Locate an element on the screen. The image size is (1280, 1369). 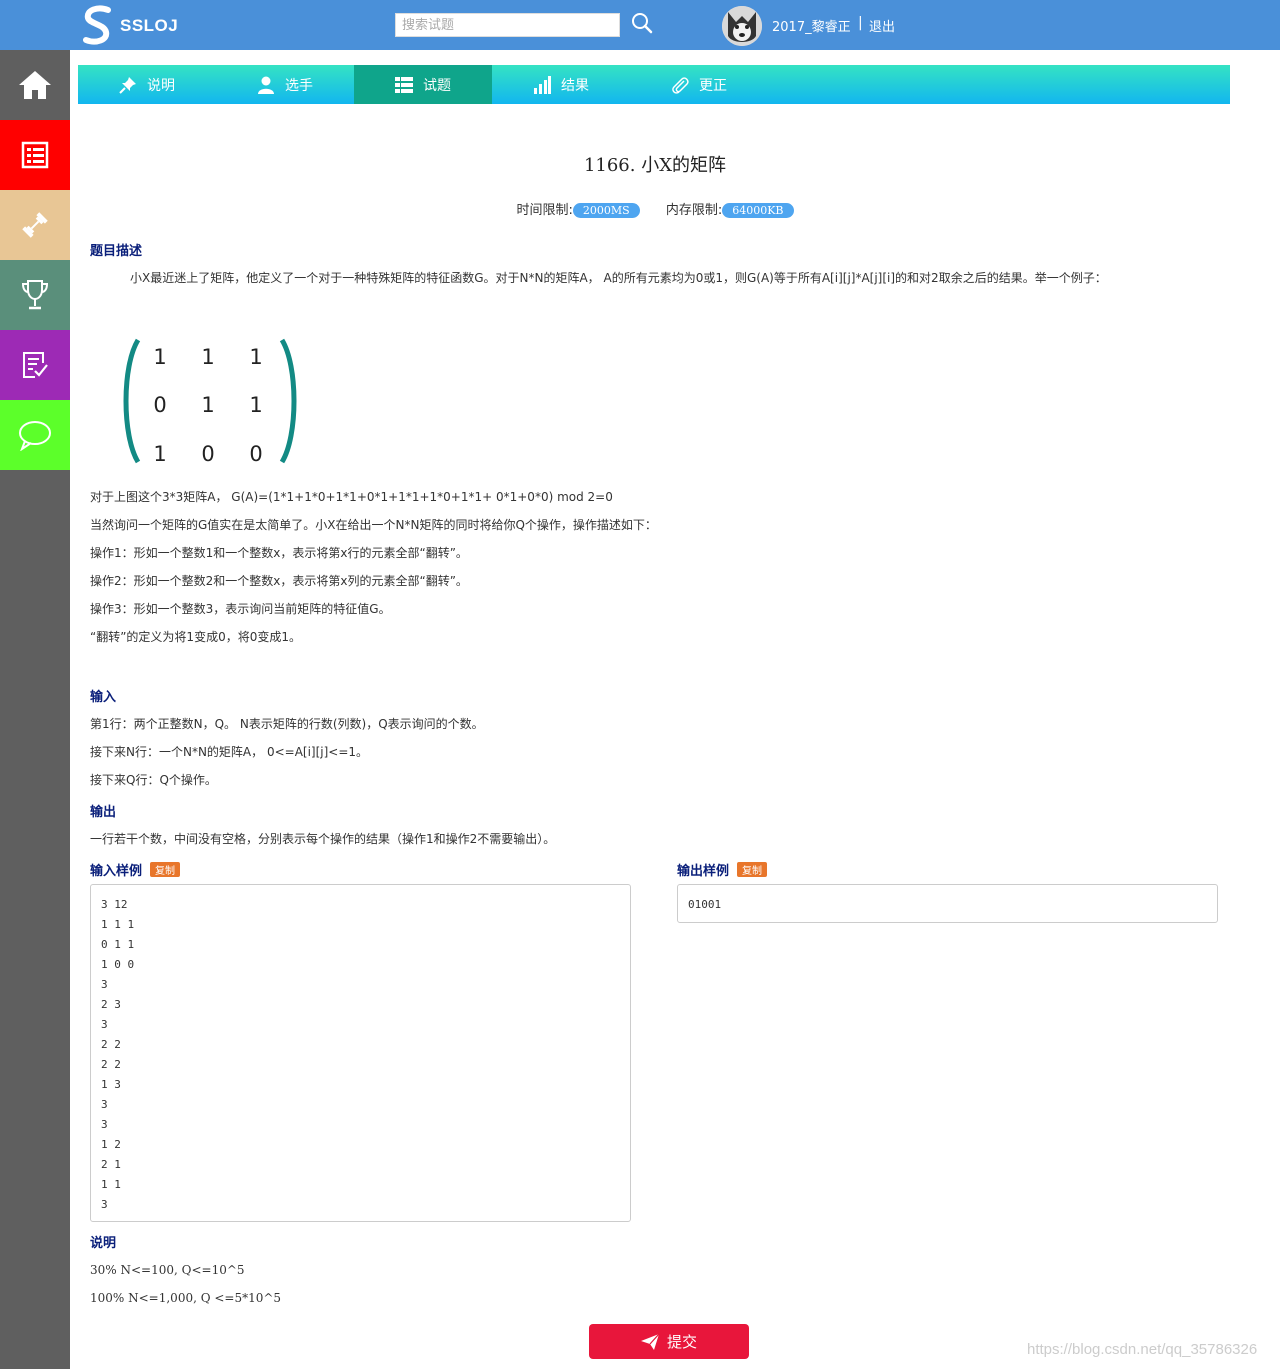
search-input is located at coordinates (507, 25).